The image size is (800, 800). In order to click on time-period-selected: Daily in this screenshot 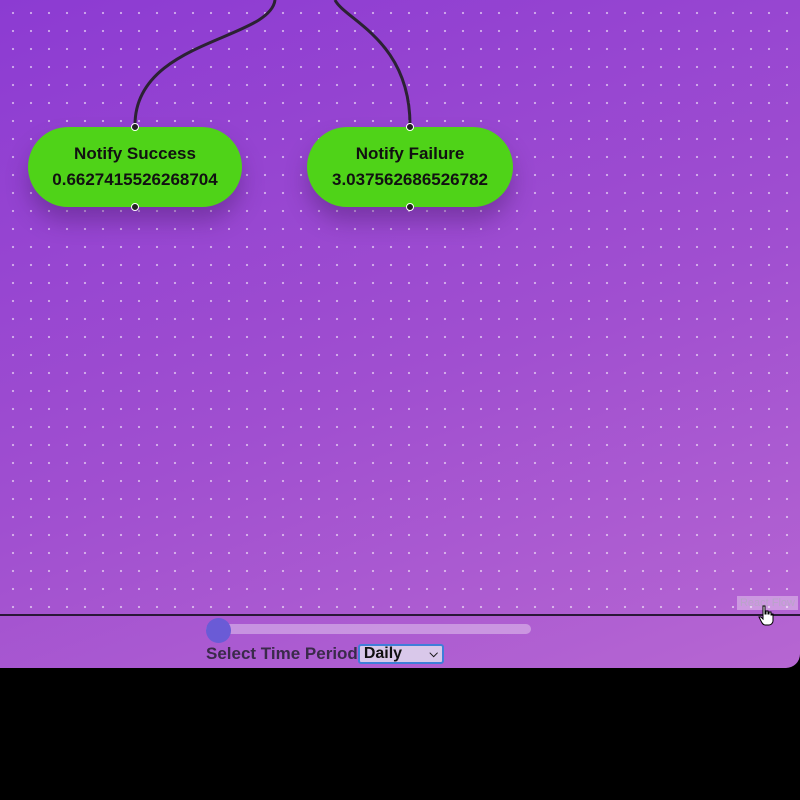, I will do `click(383, 653)`.